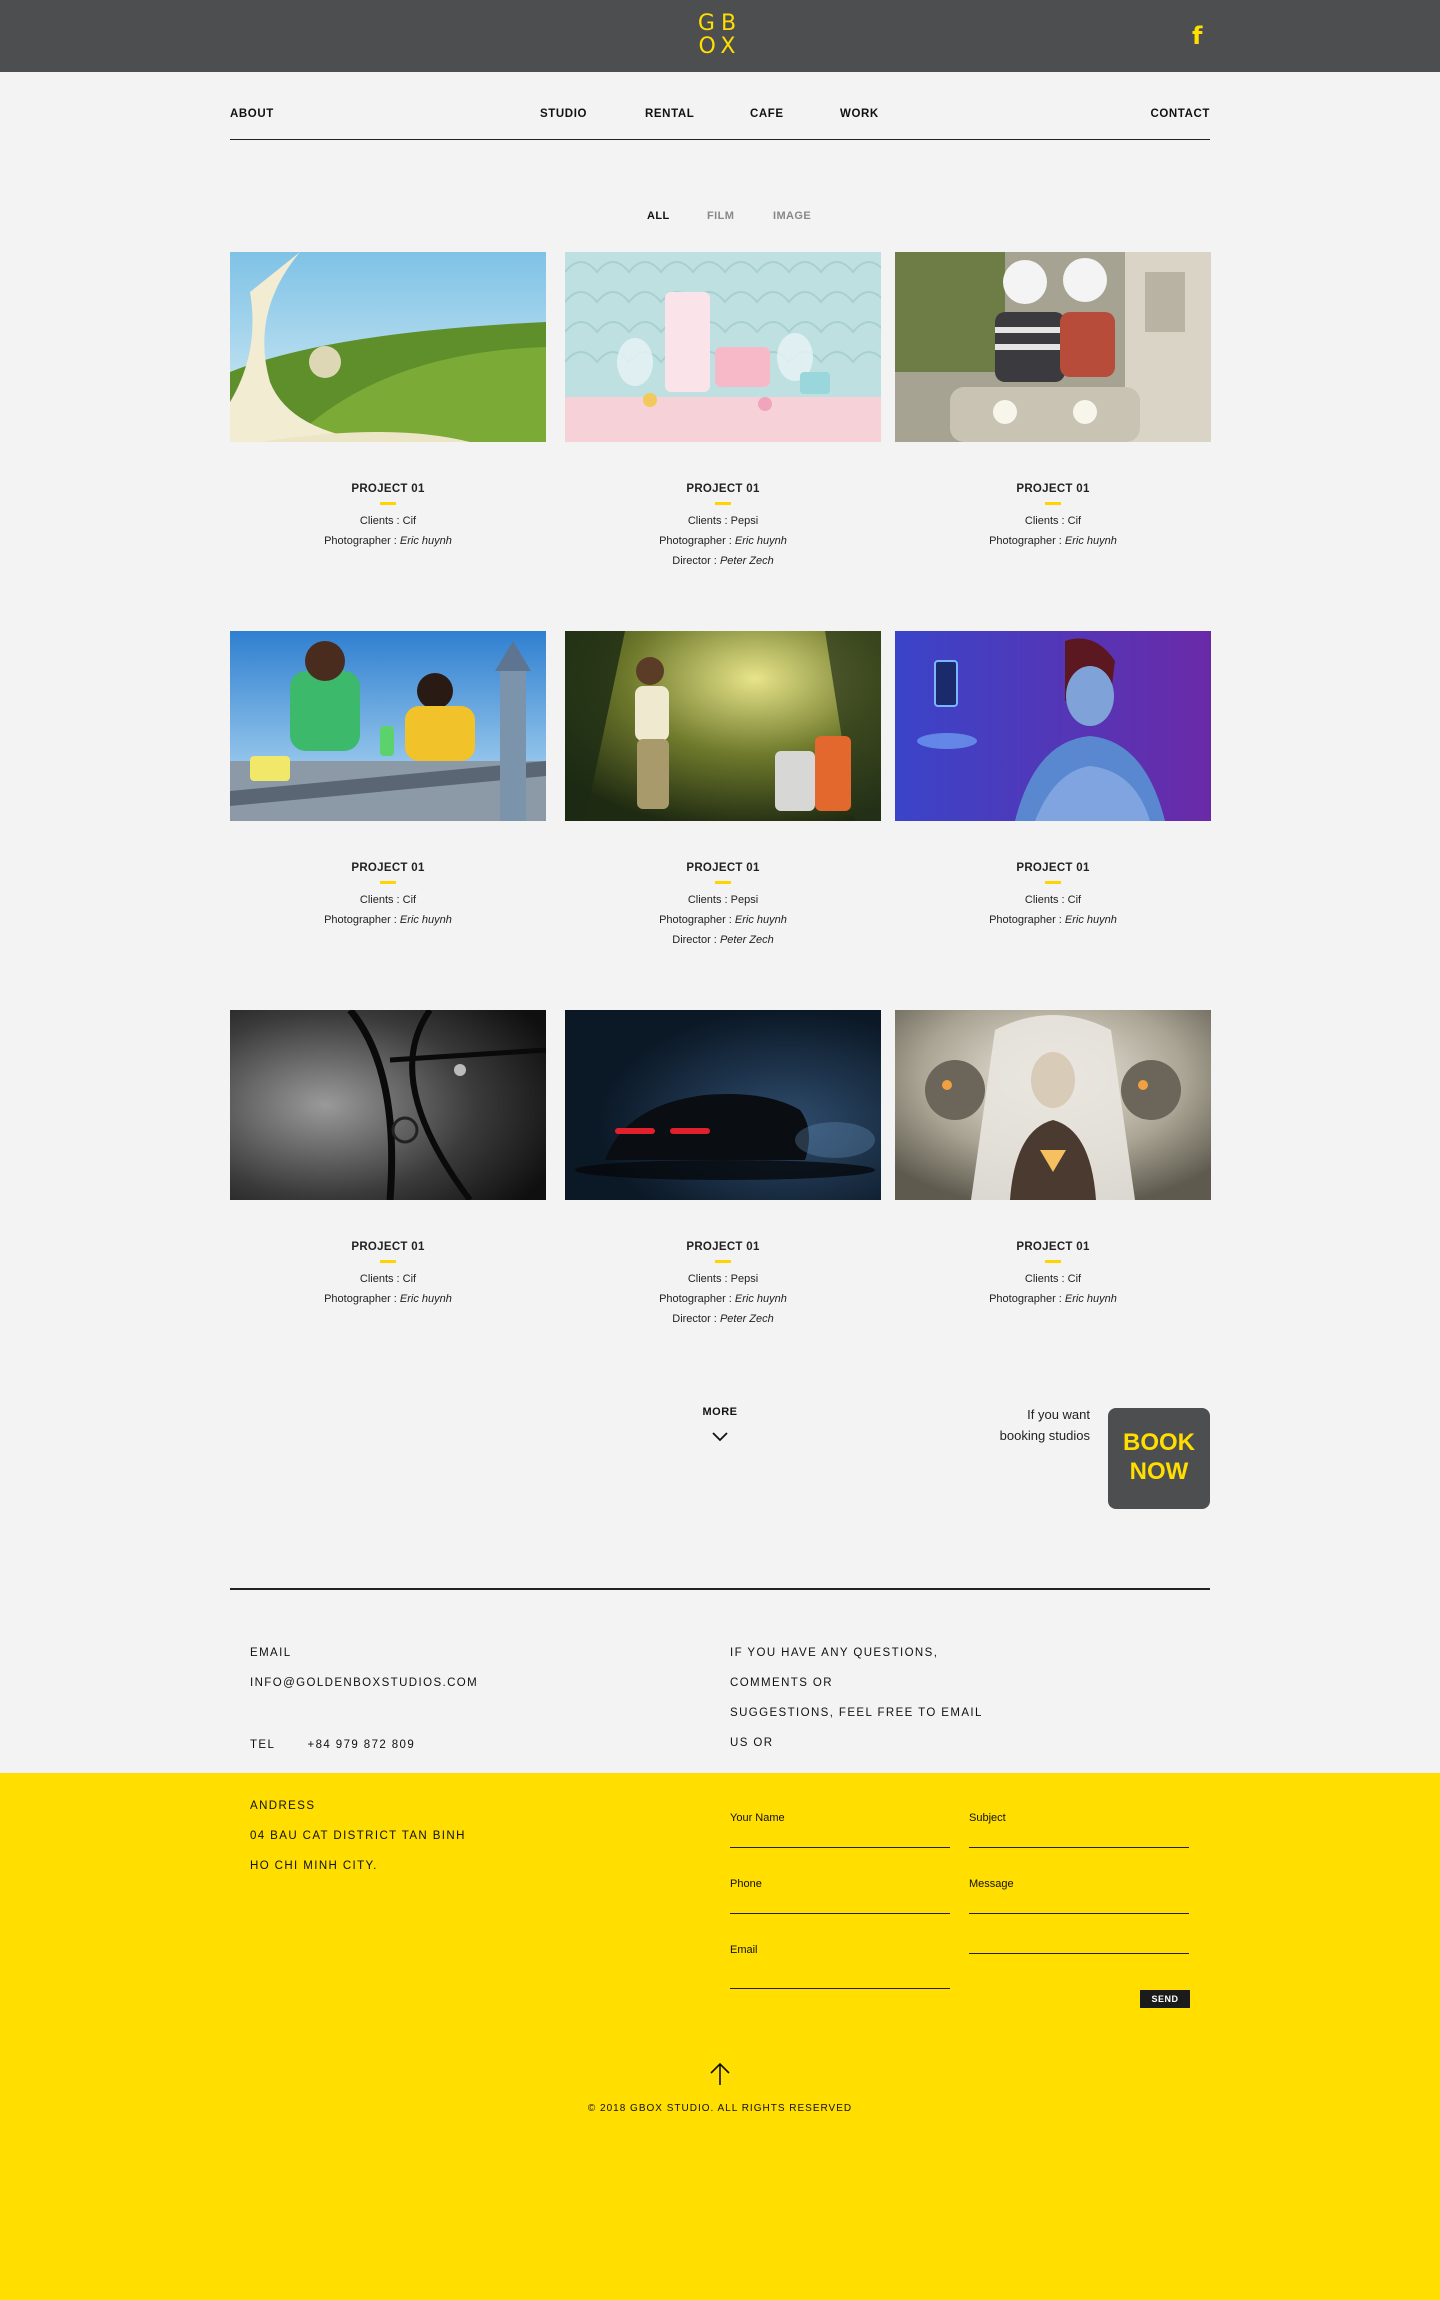 This screenshot has height=2300, width=1440. Describe the element at coordinates (1165, 1999) in the screenshot. I see `send-button: SEND` at that location.